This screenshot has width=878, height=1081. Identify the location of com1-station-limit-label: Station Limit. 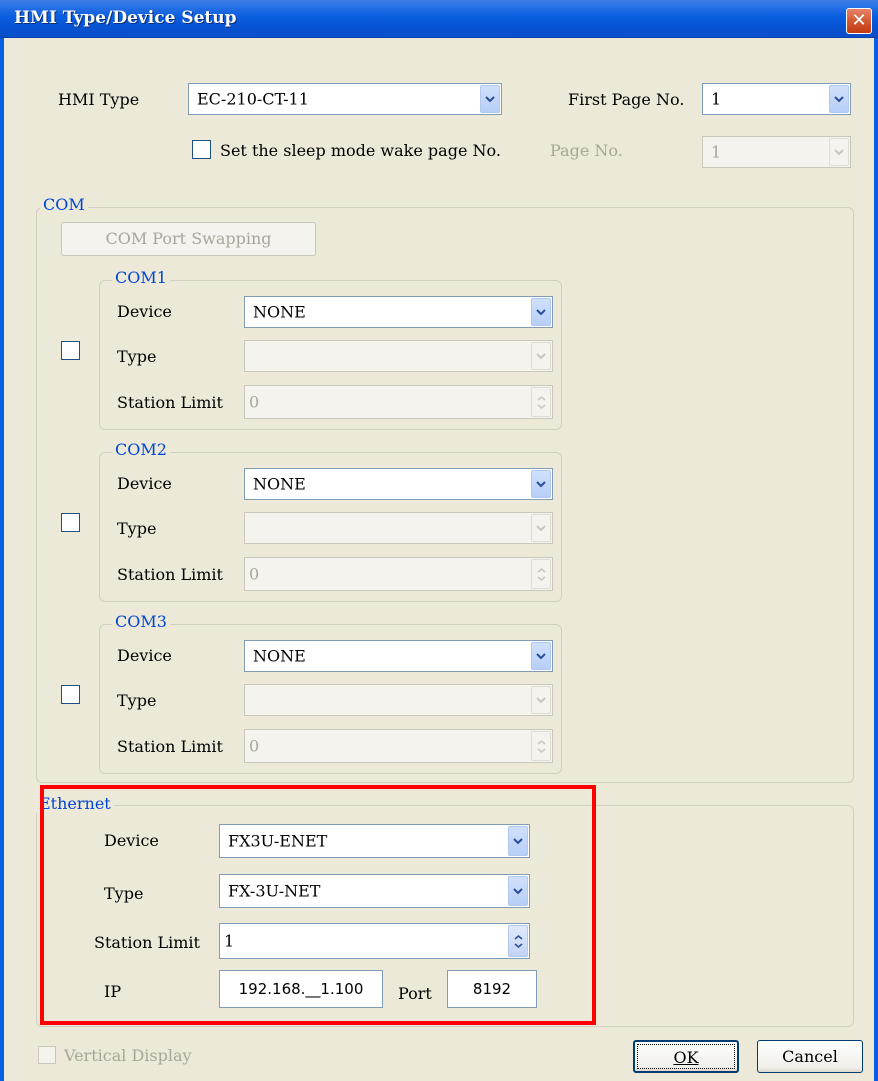
(170, 402).